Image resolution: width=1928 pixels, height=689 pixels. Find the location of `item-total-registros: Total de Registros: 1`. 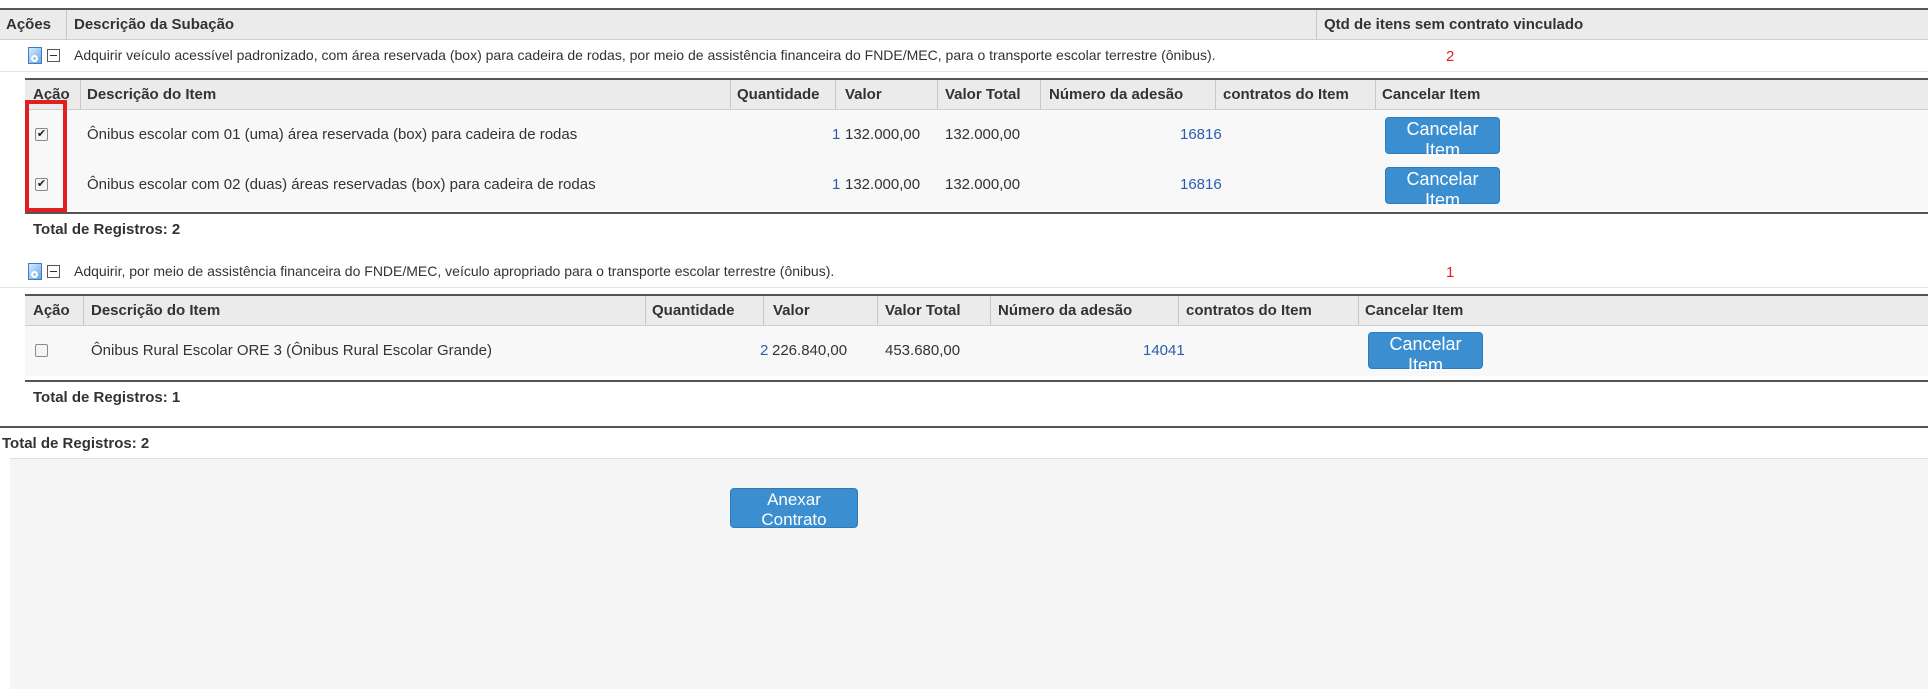

item-total-registros: Total de Registros: 1 is located at coordinates (976, 396).